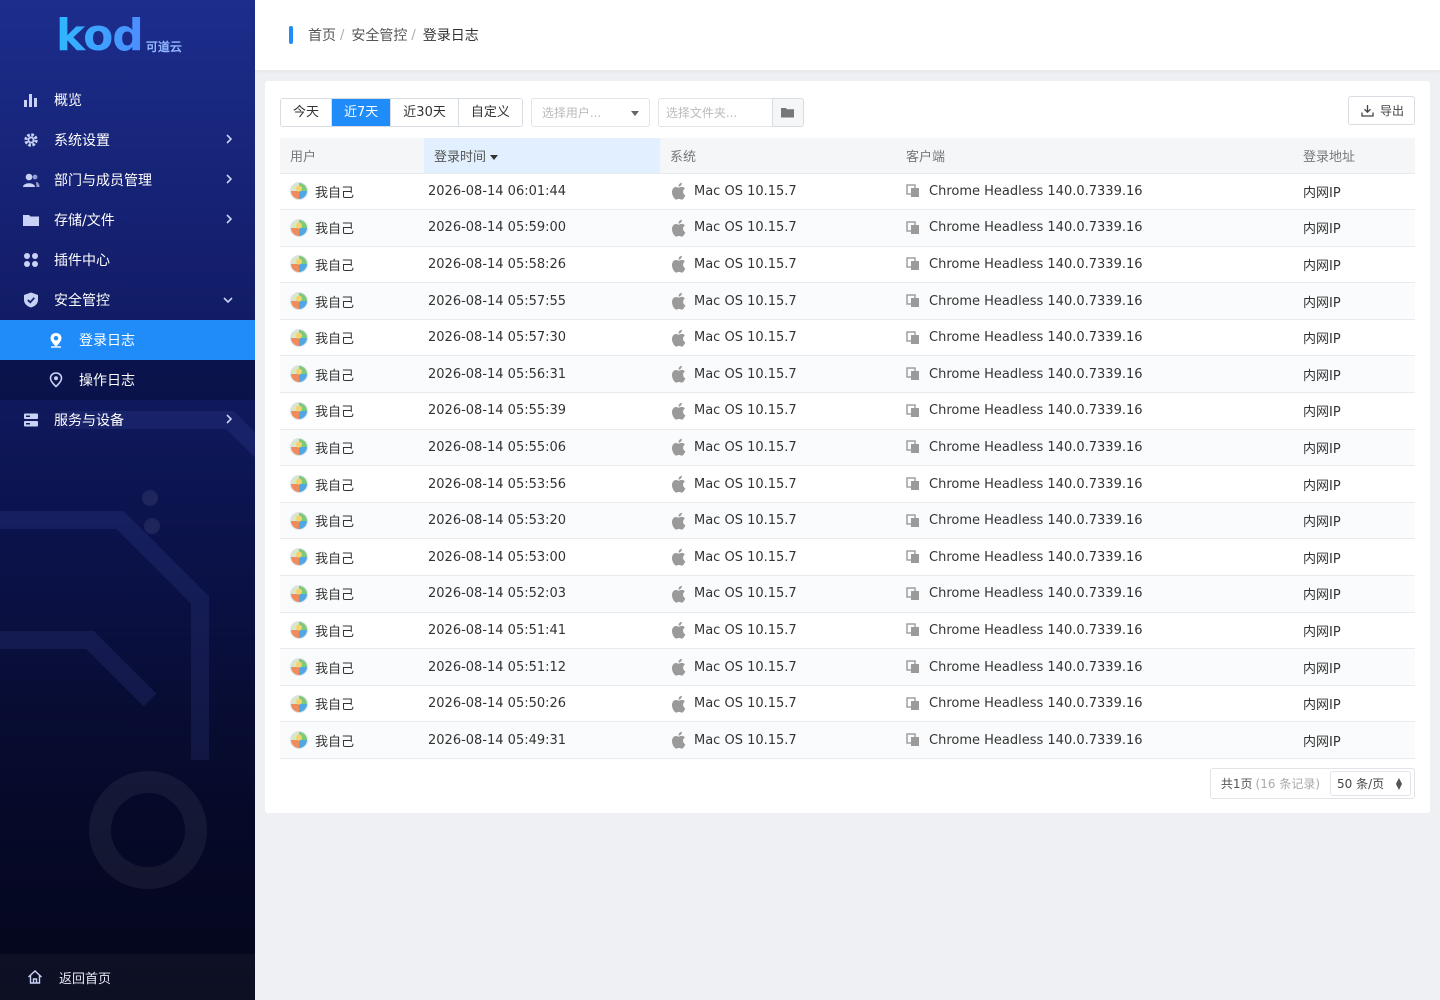 The height and width of the screenshot is (1000, 1440). Describe the element at coordinates (119, 36) in the screenshot. I see `logo: kod 可道云` at that location.